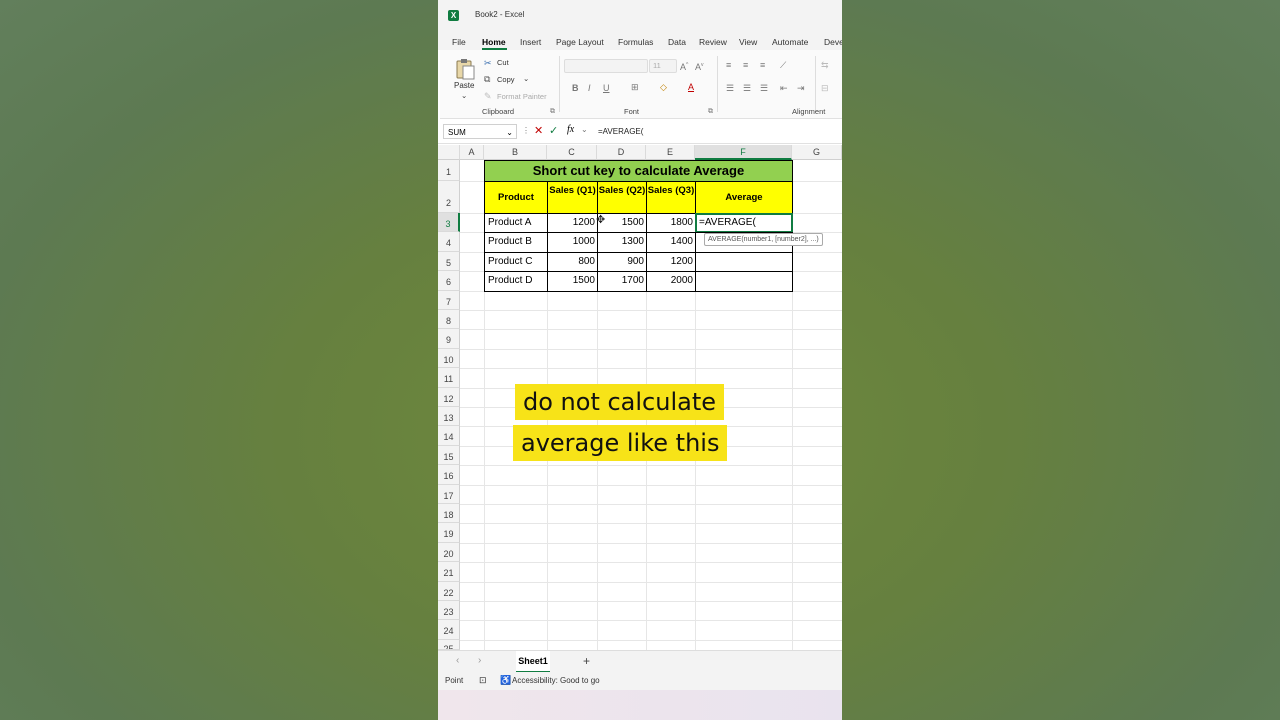  What do you see at coordinates (572, 242) in the screenshot?
I see `table-cell: 1000` at bounding box center [572, 242].